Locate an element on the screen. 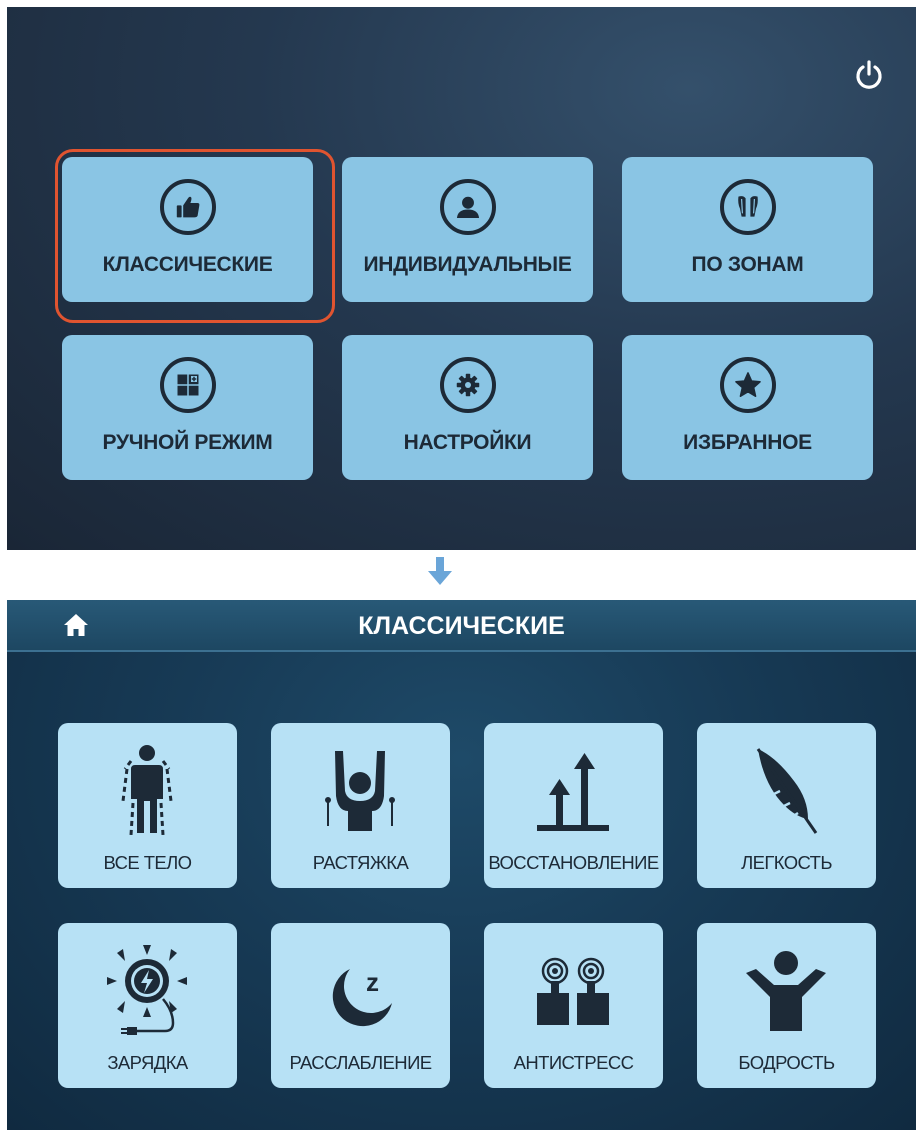 Image resolution: width=918 pixels, height=1134 pixels. menu-button-zones: ПО ЗОНАМ is located at coordinates (747, 229).